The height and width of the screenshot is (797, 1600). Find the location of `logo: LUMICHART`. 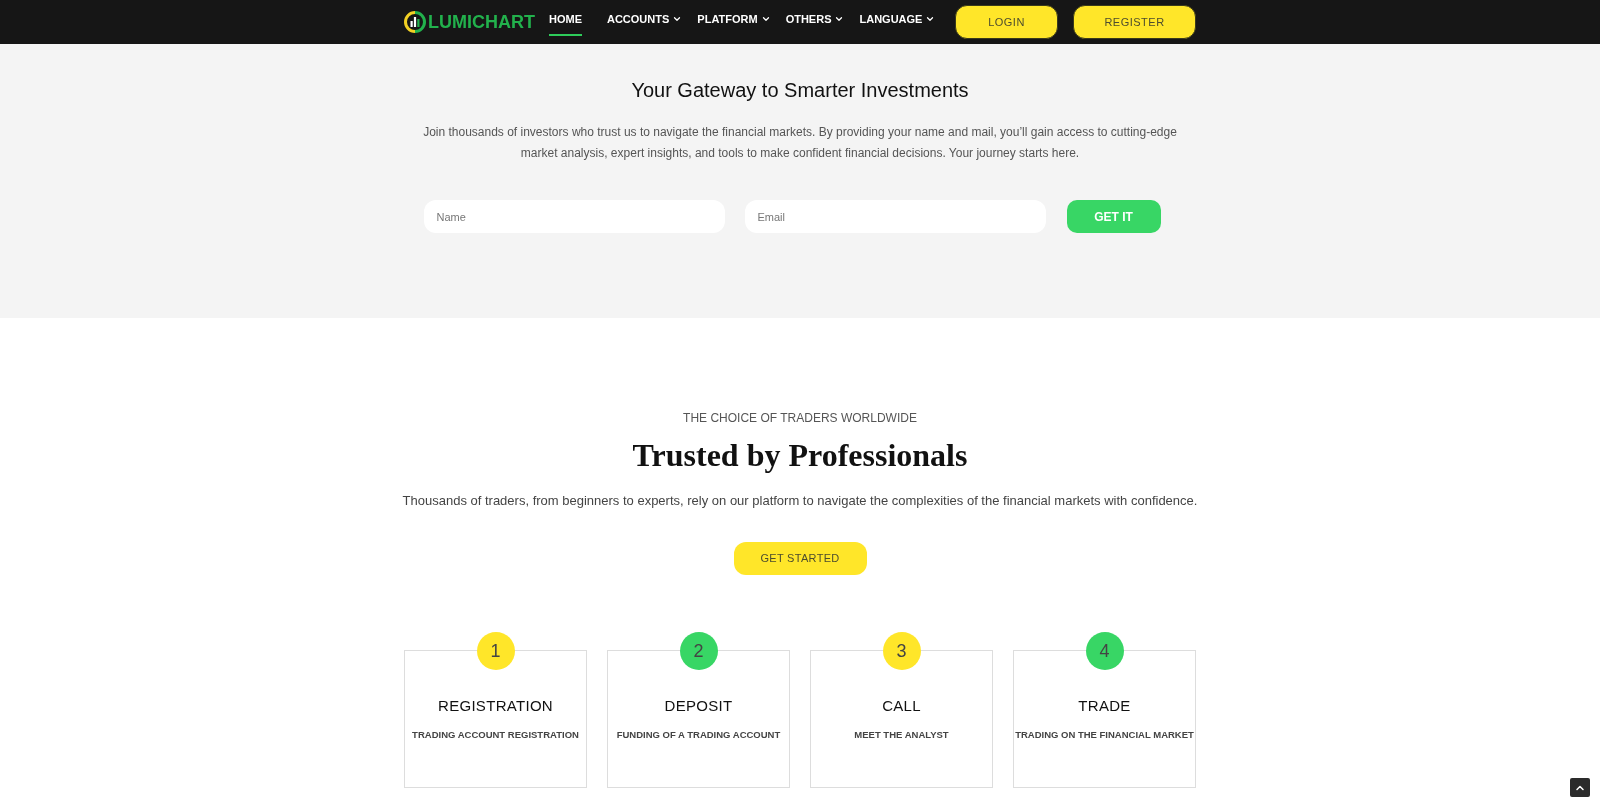

logo: LUMICHART is located at coordinates (469, 22).